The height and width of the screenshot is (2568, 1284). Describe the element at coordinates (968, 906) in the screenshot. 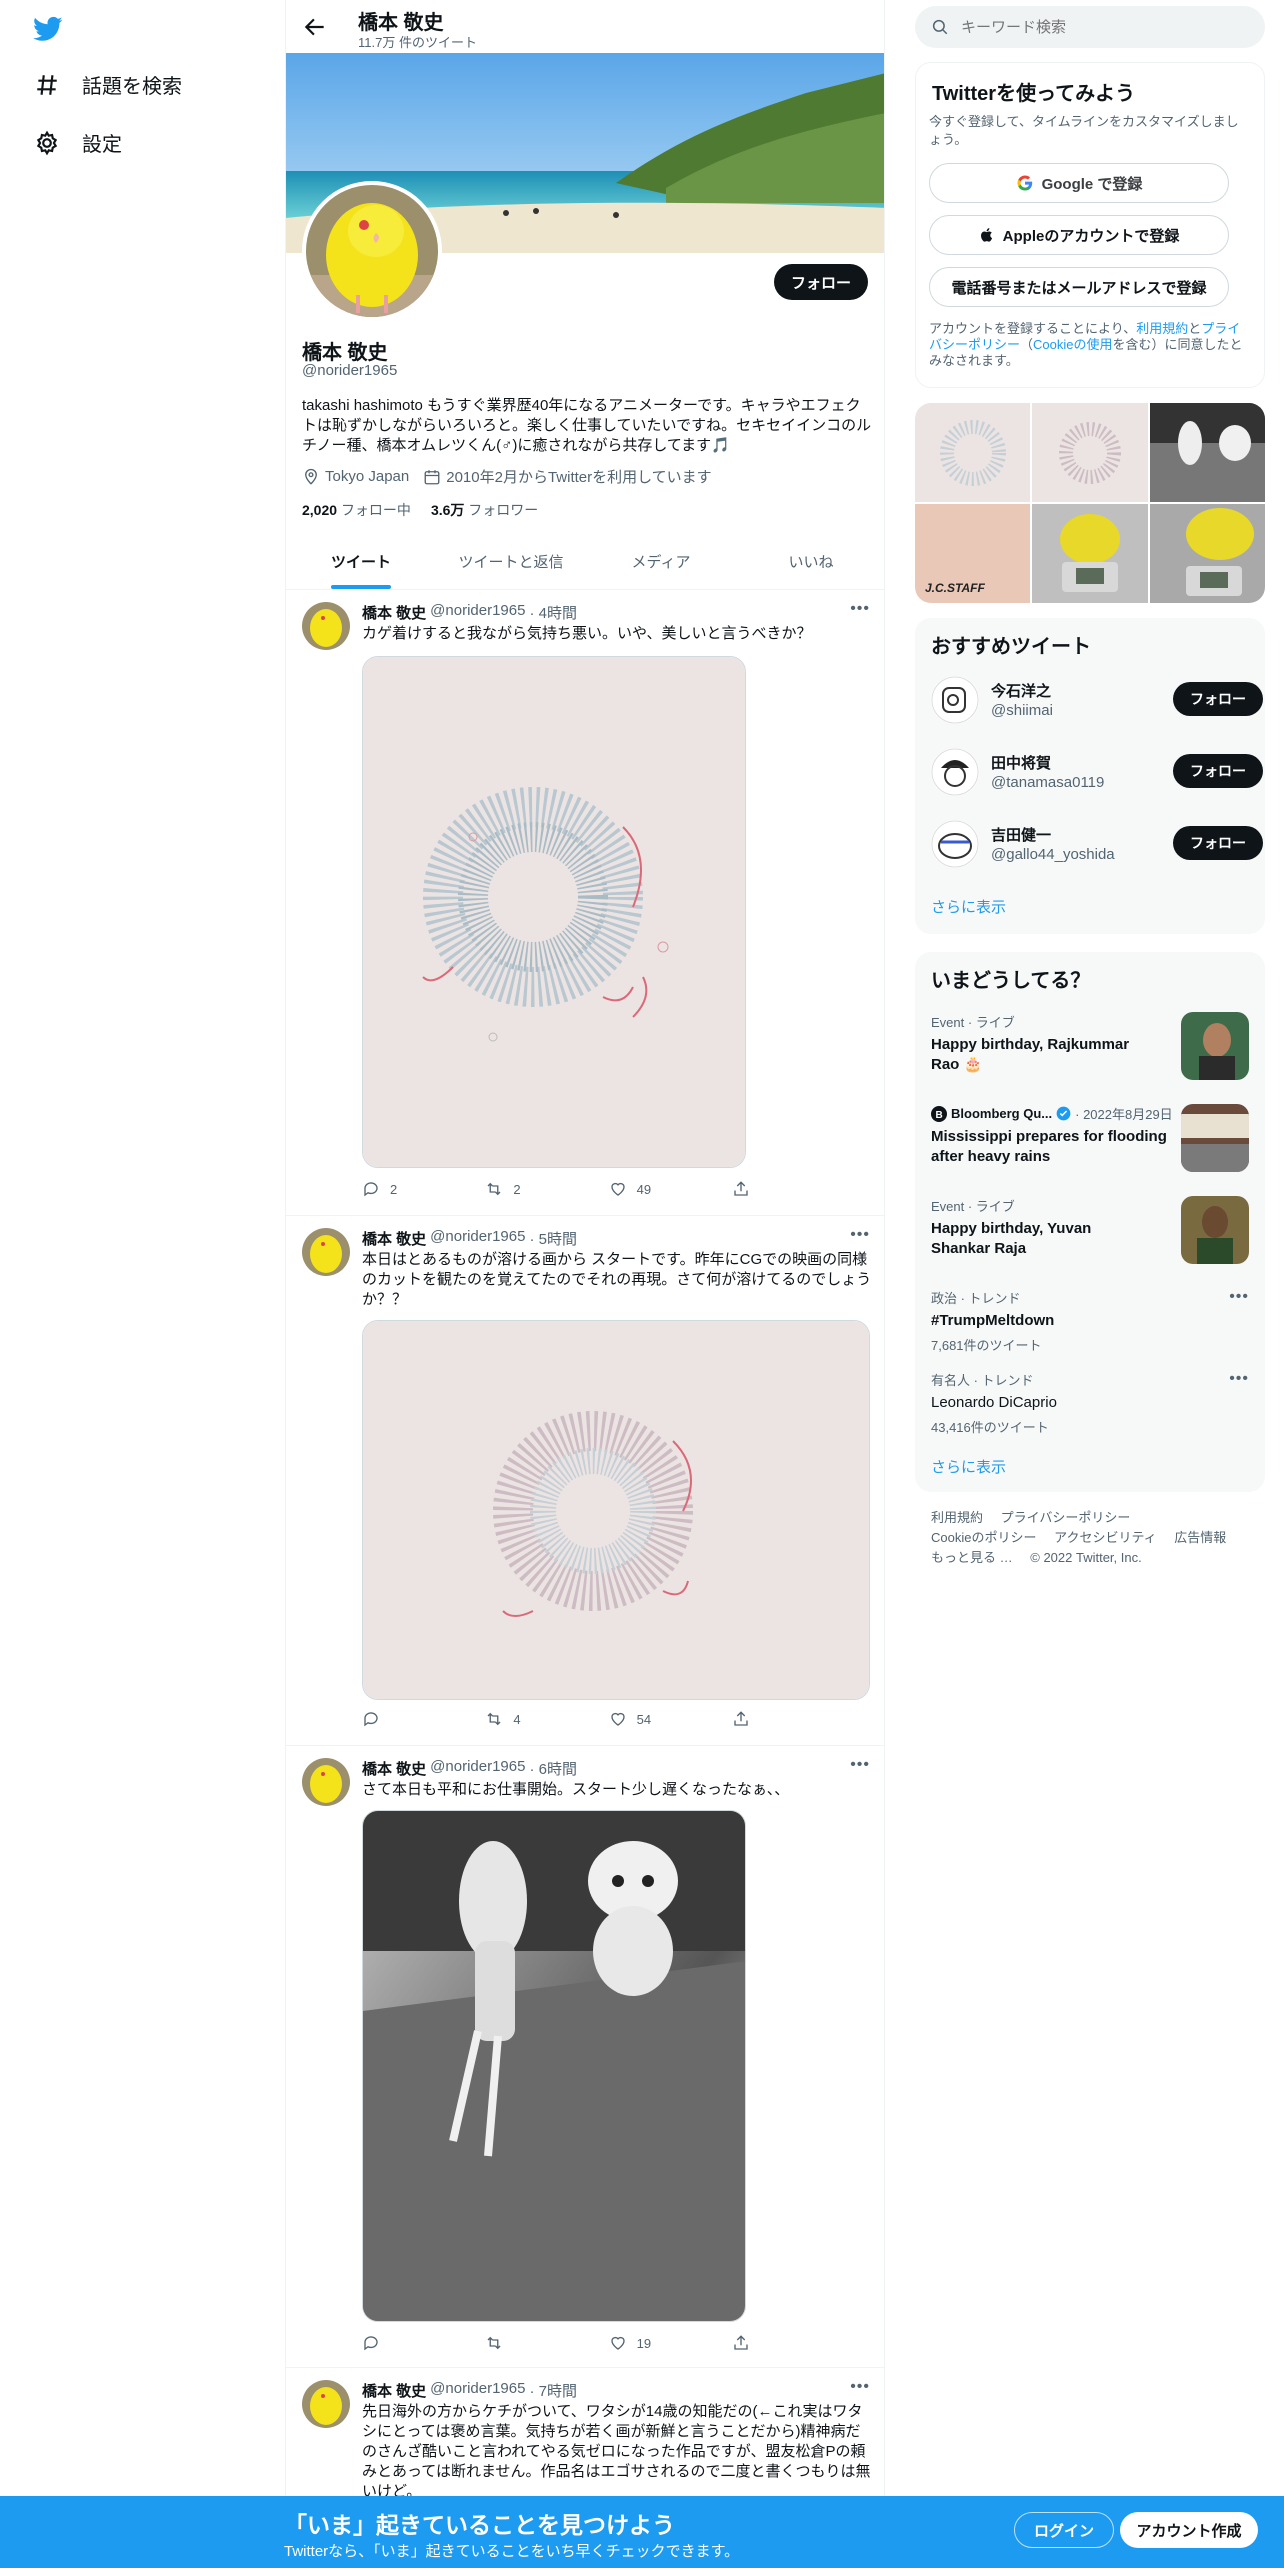

I see `recommended-show-more: さらに表示` at that location.